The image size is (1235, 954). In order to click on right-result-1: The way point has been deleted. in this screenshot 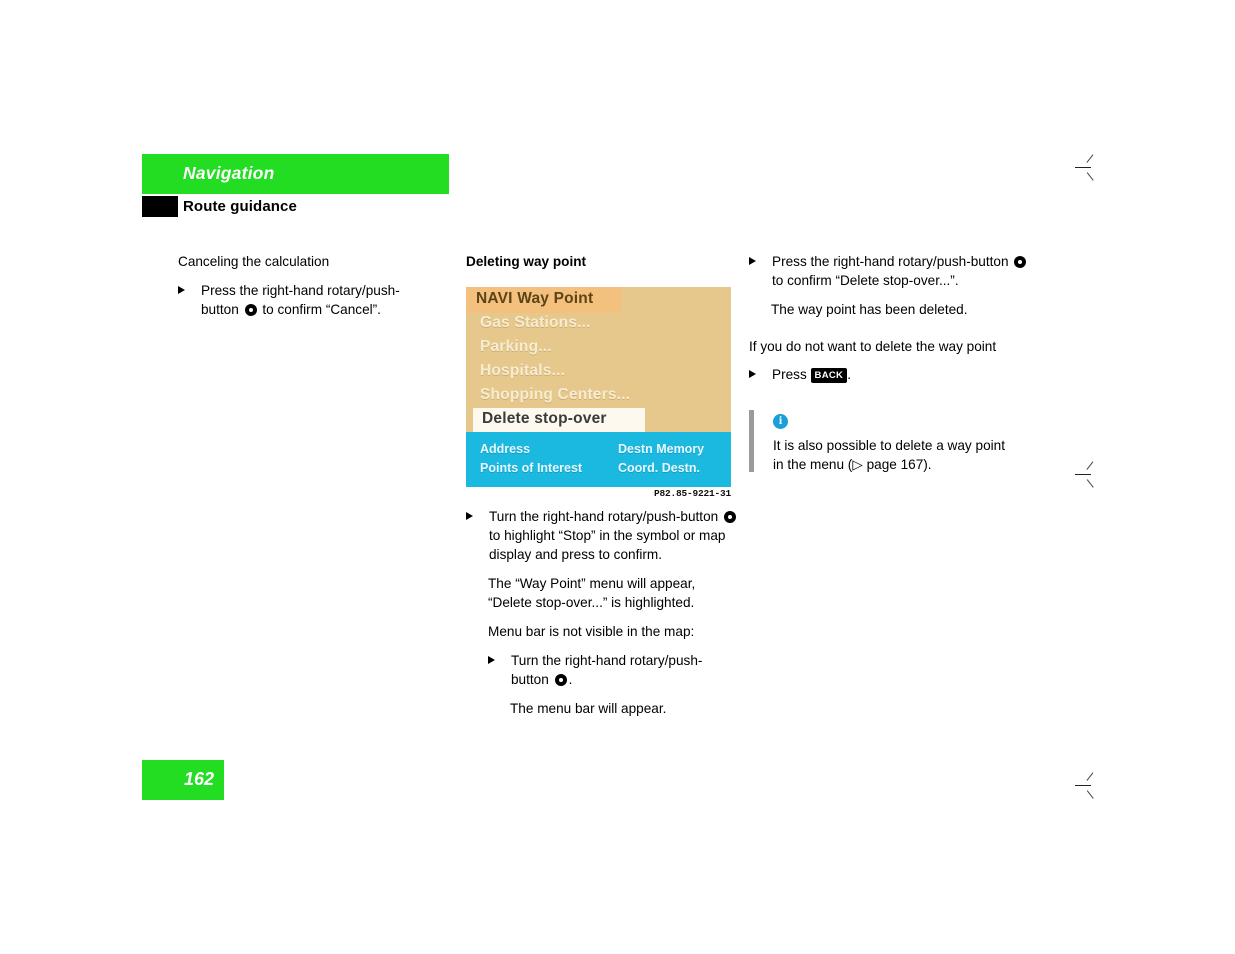, I will do `click(869, 309)`.